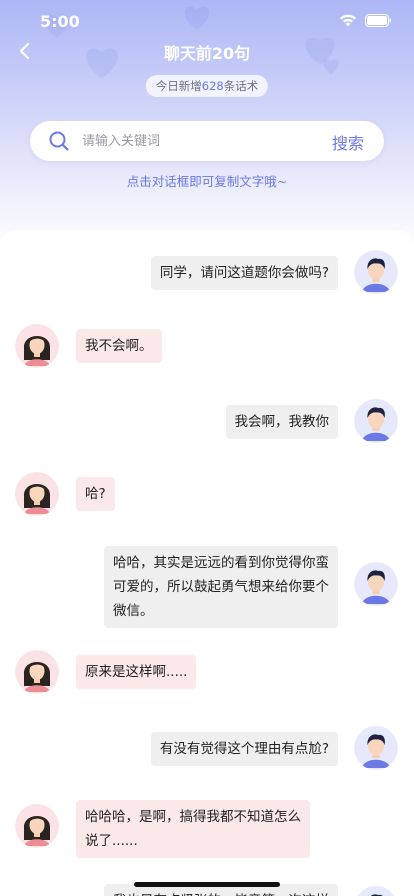 Image resolution: width=414 pixels, height=896 pixels. Describe the element at coordinates (59, 141) in the screenshot. I see `search-icon` at that location.